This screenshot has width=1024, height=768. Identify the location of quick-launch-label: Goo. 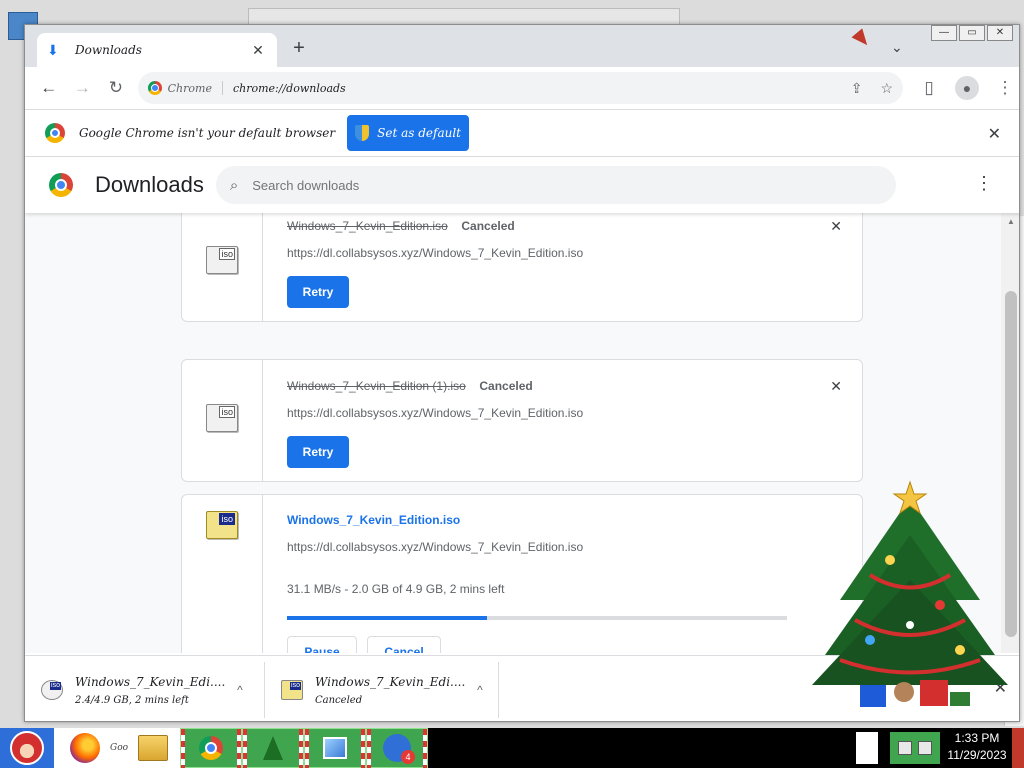
(119, 748).